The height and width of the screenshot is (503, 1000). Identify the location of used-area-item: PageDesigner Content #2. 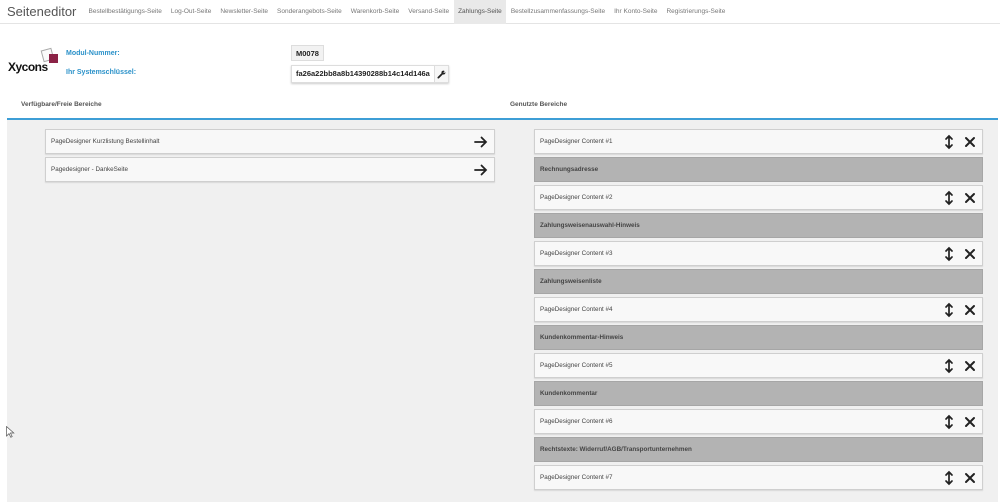
(758, 197).